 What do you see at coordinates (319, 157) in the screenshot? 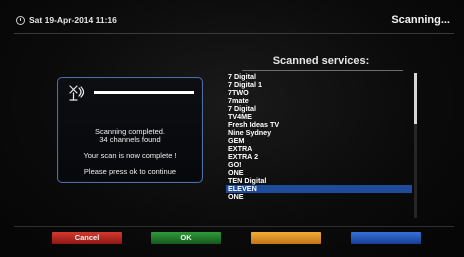
I see `service-item: EXTRA 2` at bounding box center [319, 157].